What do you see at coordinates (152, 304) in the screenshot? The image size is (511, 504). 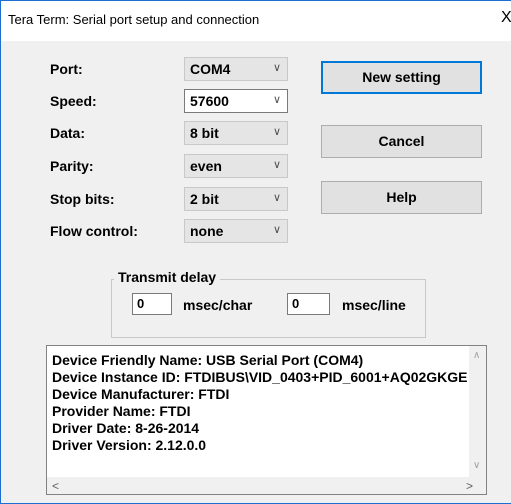 I see `msec-char-input: 0` at bounding box center [152, 304].